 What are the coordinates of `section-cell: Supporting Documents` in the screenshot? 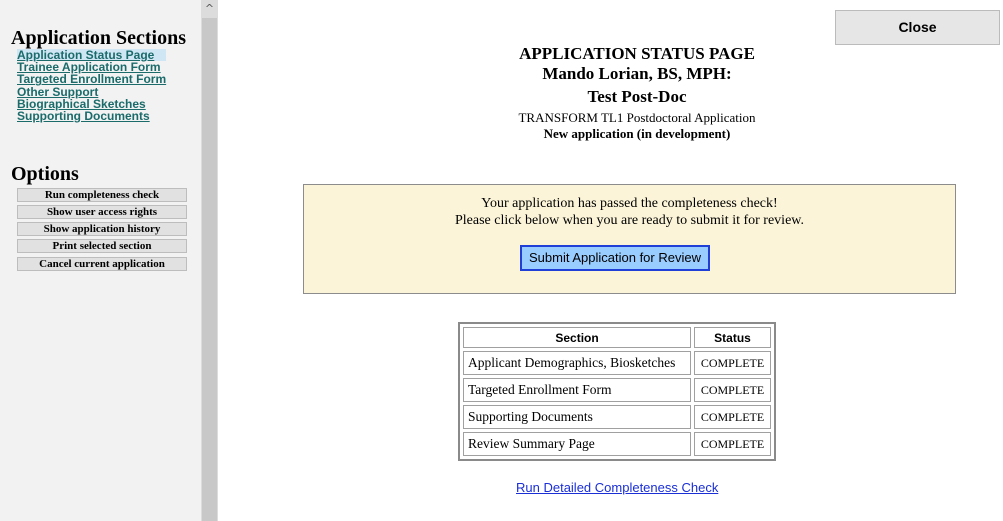 It's located at (577, 417).